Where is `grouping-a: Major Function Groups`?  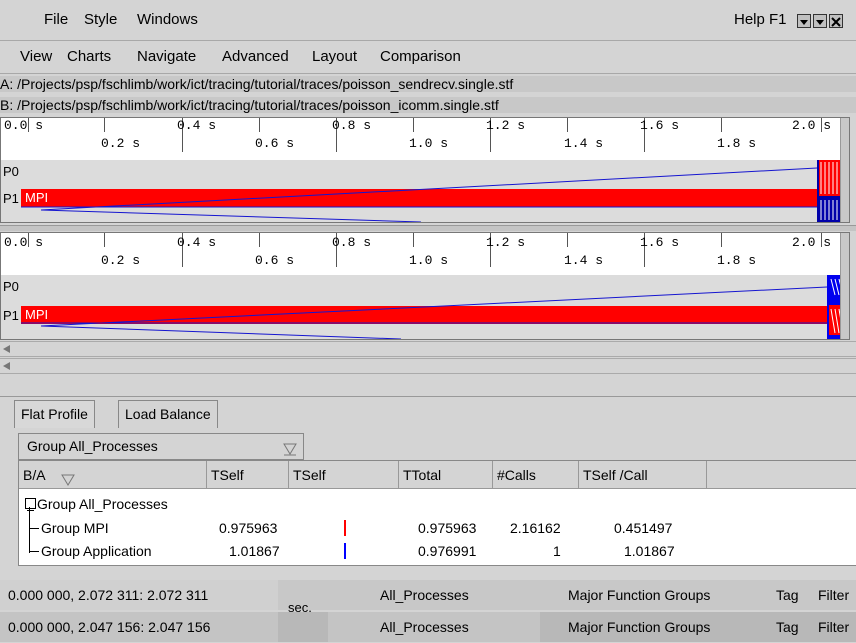 grouping-a: Major Function Groups is located at coordinates (639, 595).